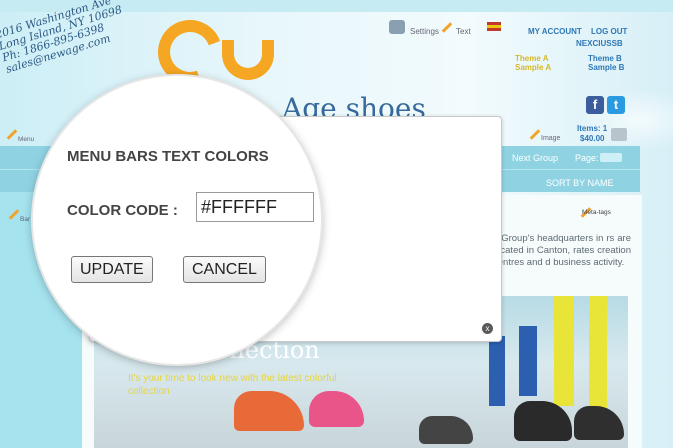 This screenshot has height=448, width=673. I want to click on color-code-label: COLOR CODE :, so click(122, 210).